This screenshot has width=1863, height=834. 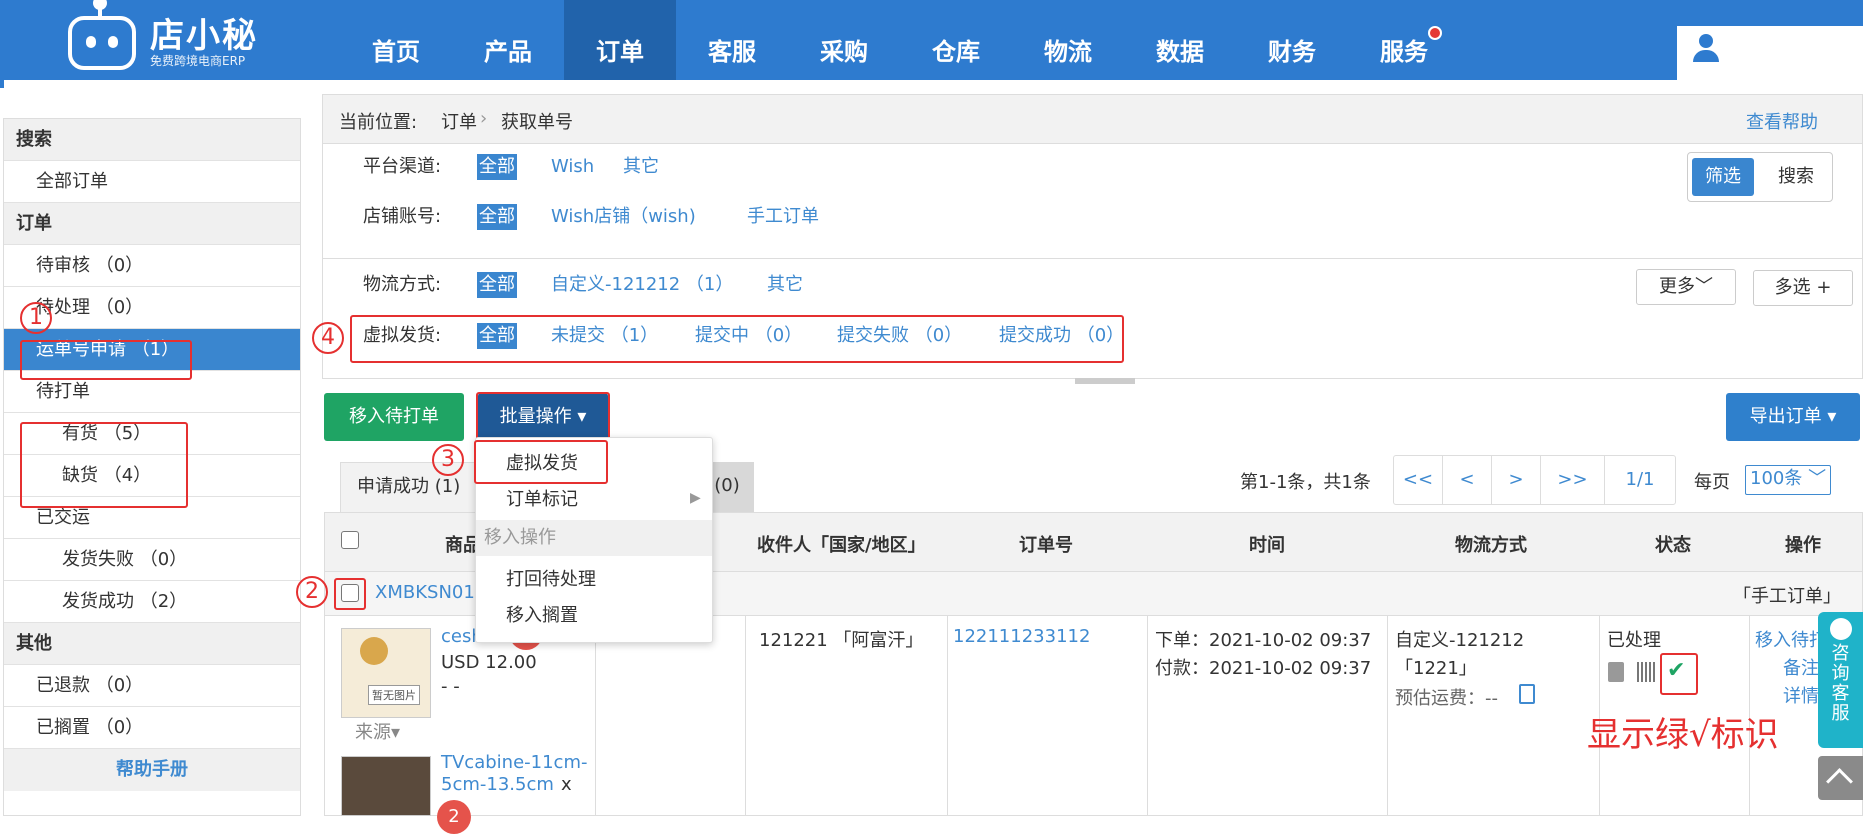 I want to click on breadcrumb-bar: 当前位置: 订单 › 获取单号 查看帮助, so click(x=1092, y=119).